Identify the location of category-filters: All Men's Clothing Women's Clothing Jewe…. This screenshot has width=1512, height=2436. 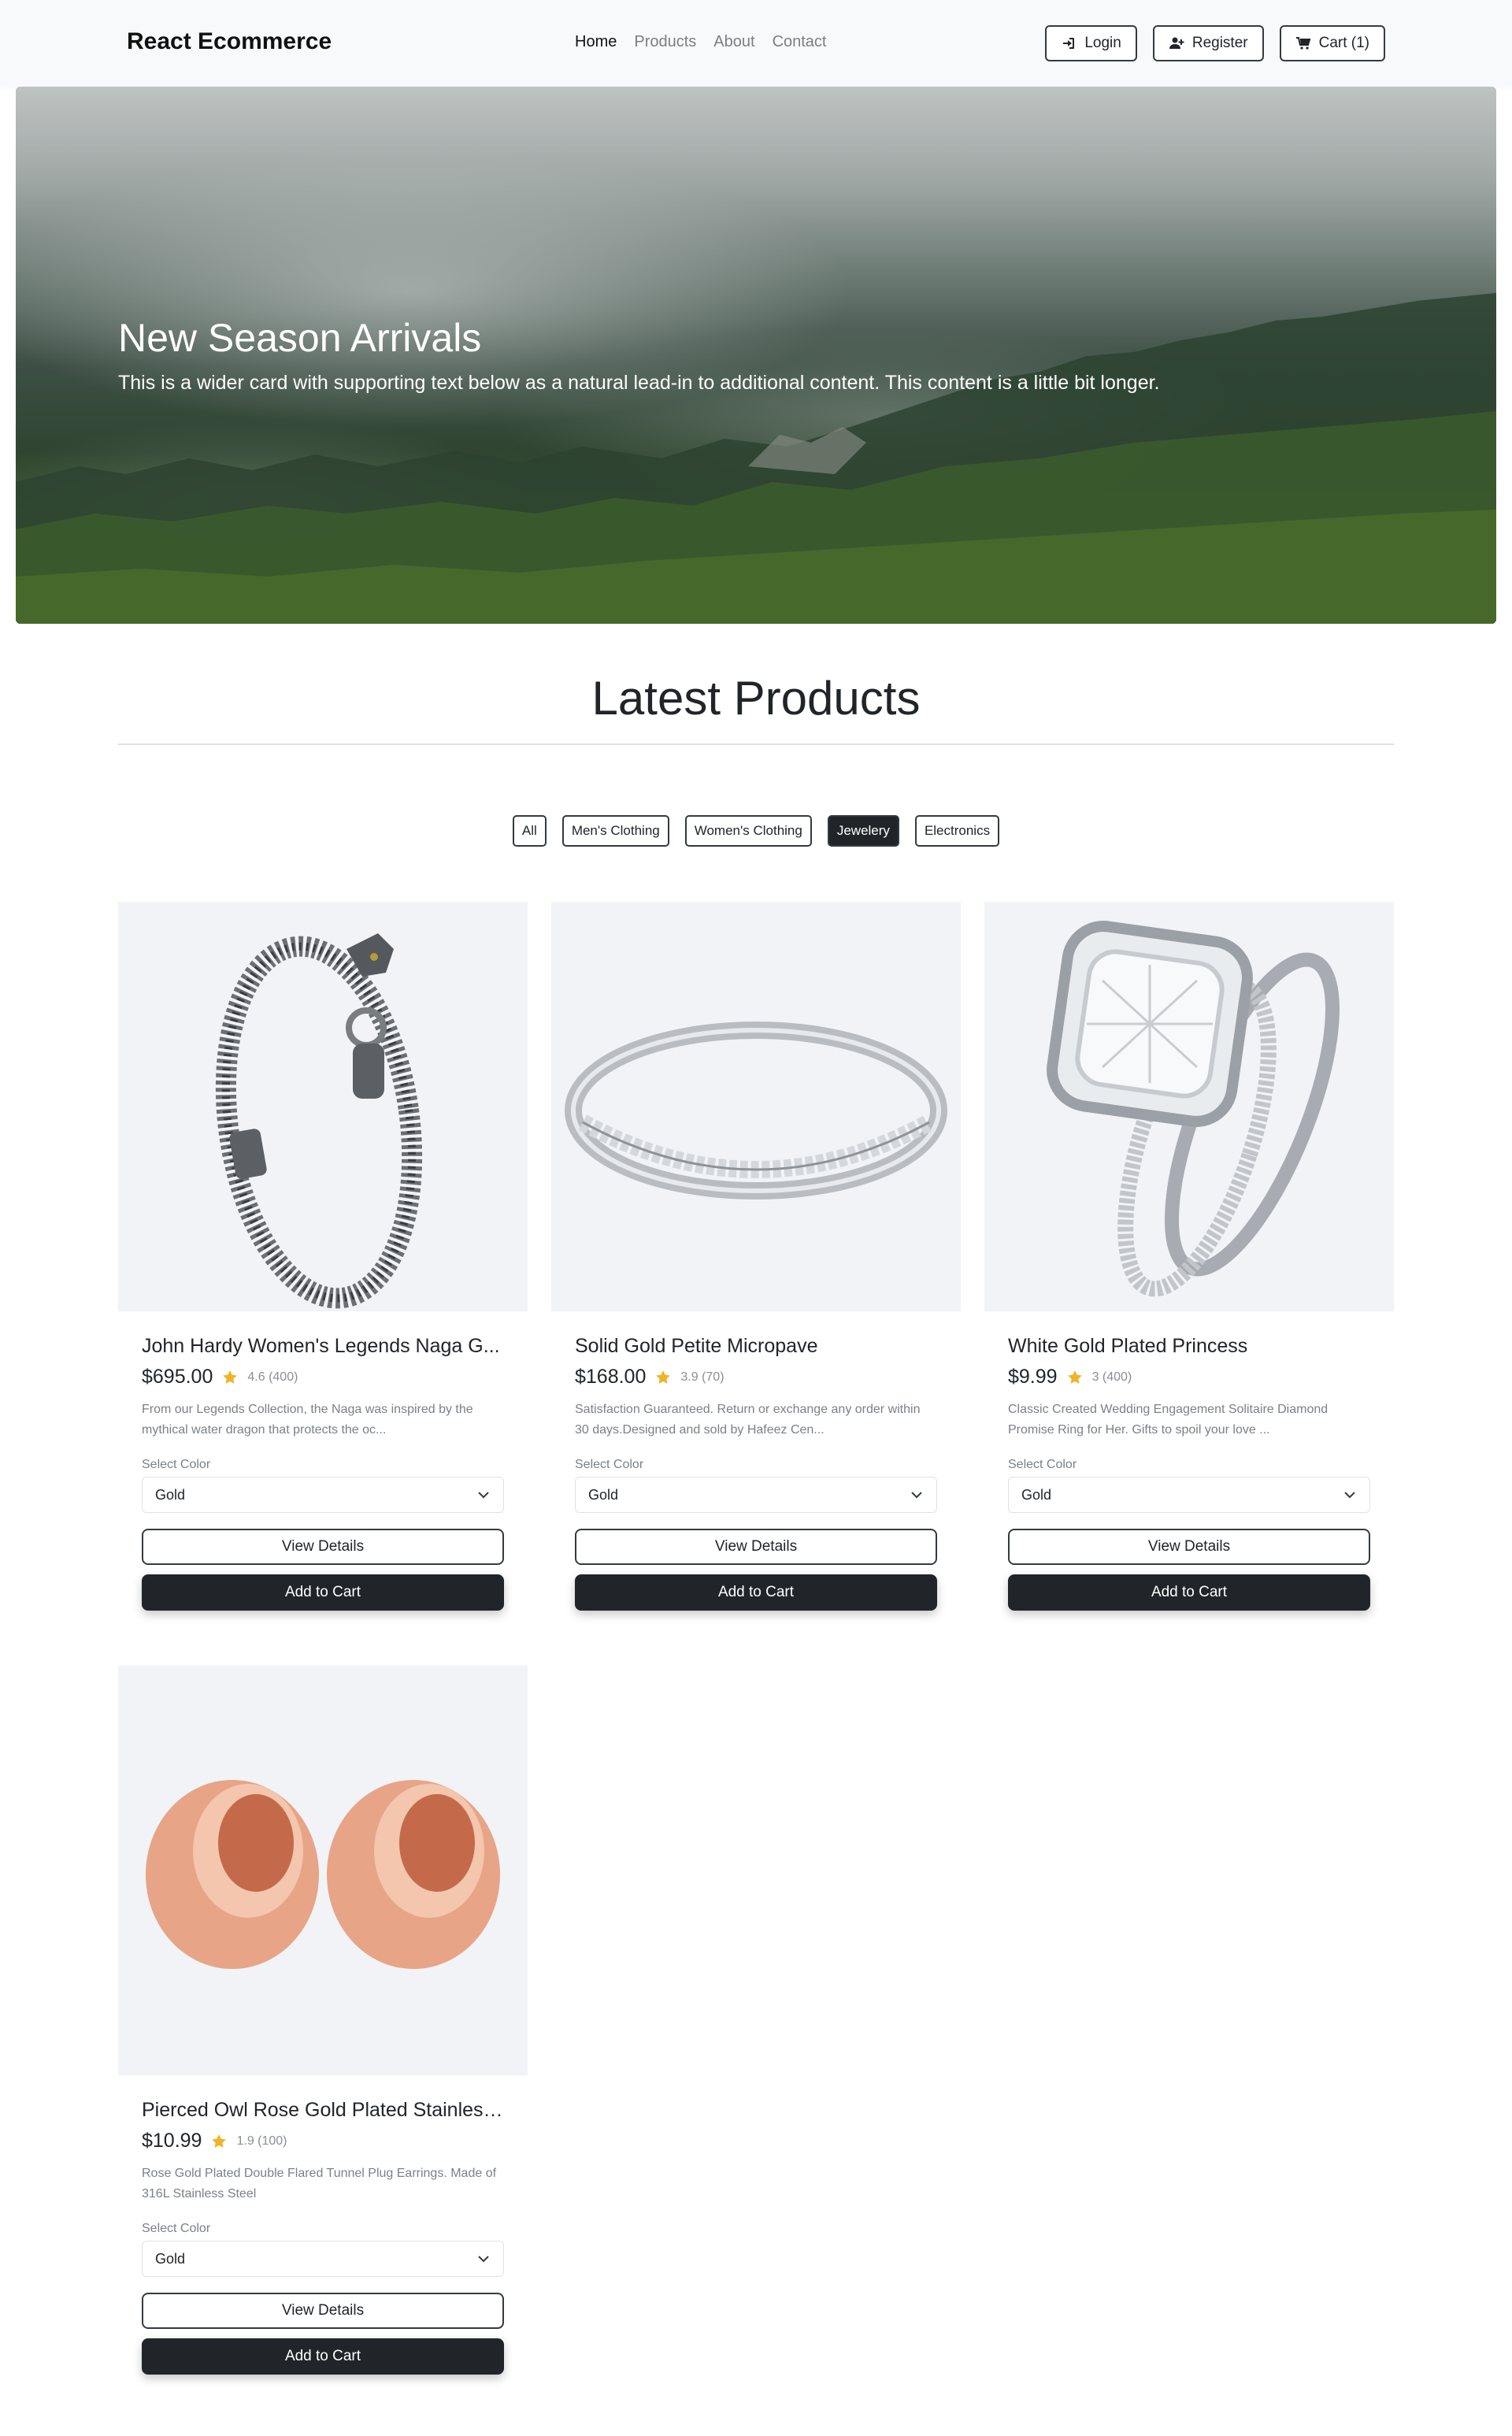
(756, 831).